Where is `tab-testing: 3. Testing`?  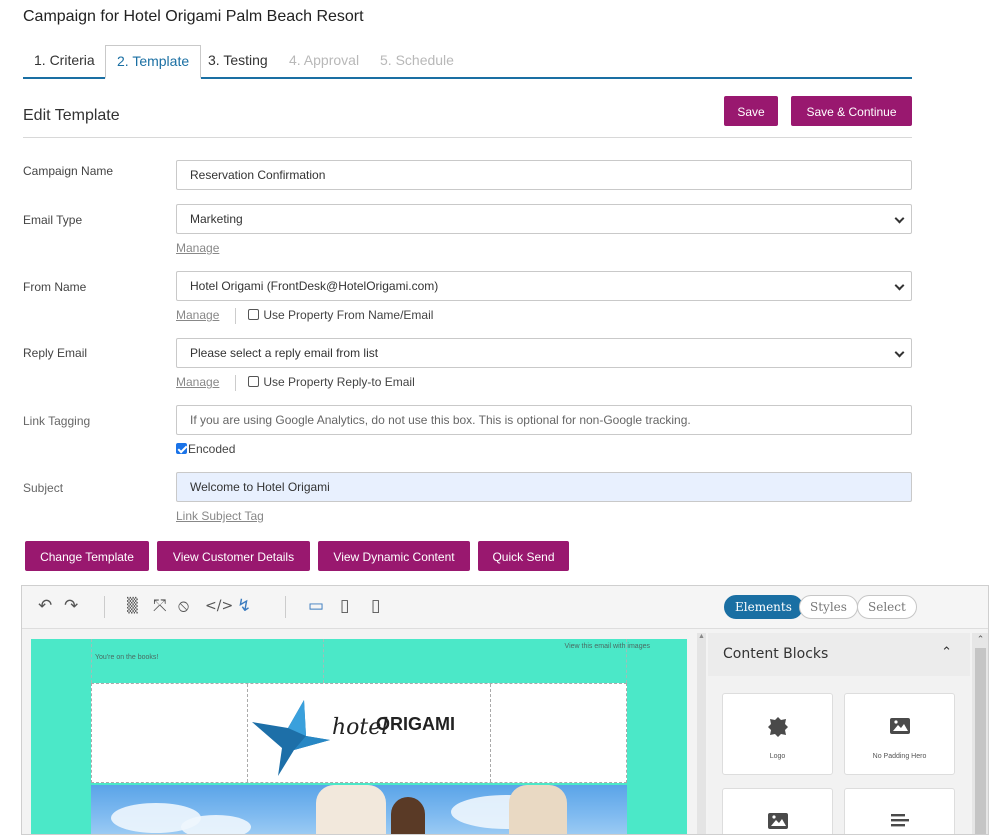
tab-testing: 3. Testing is located at coordinates (238, 61).